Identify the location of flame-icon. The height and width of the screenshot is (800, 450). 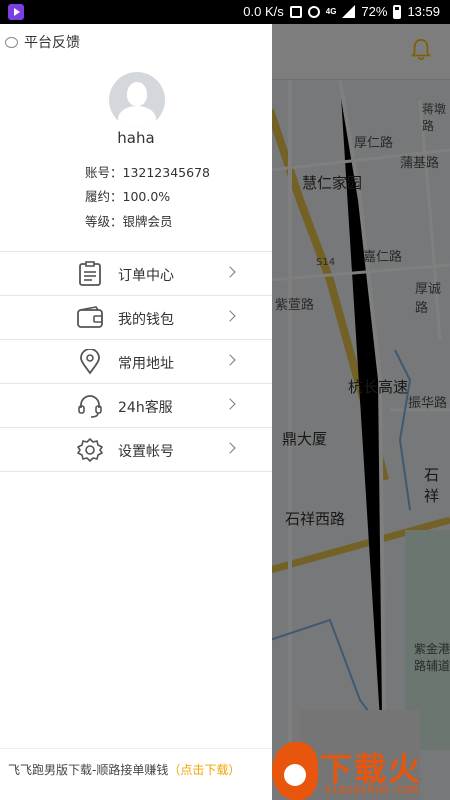
(295, 771).